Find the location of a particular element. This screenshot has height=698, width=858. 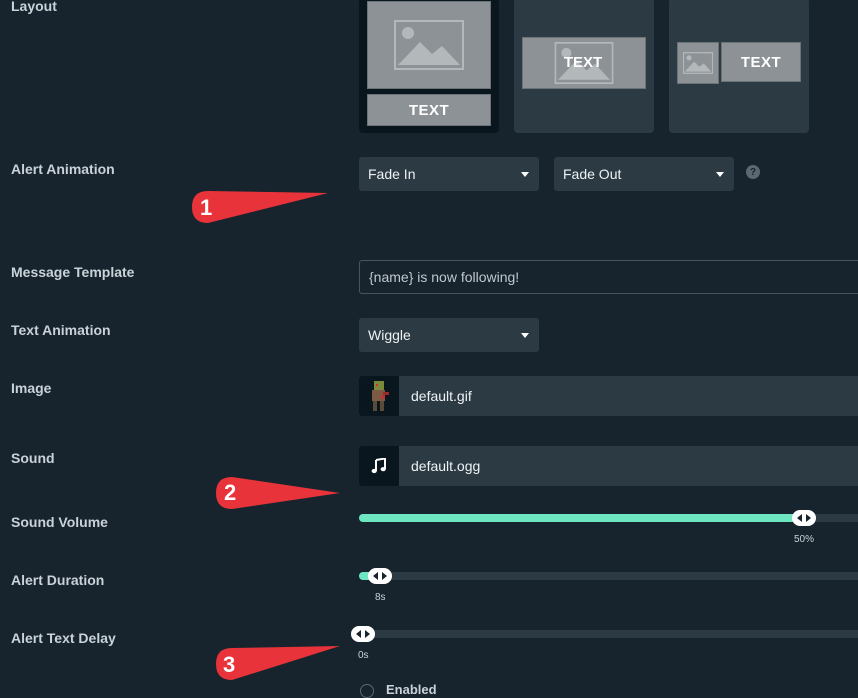

message-template-label: Message Template is located at coordinates (73, 272).